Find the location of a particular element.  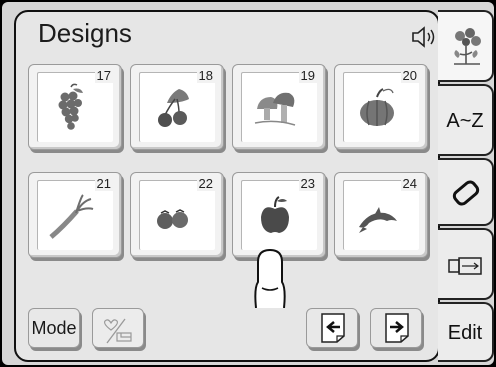

design-tile: 19 is located at coordinates (279, 107).